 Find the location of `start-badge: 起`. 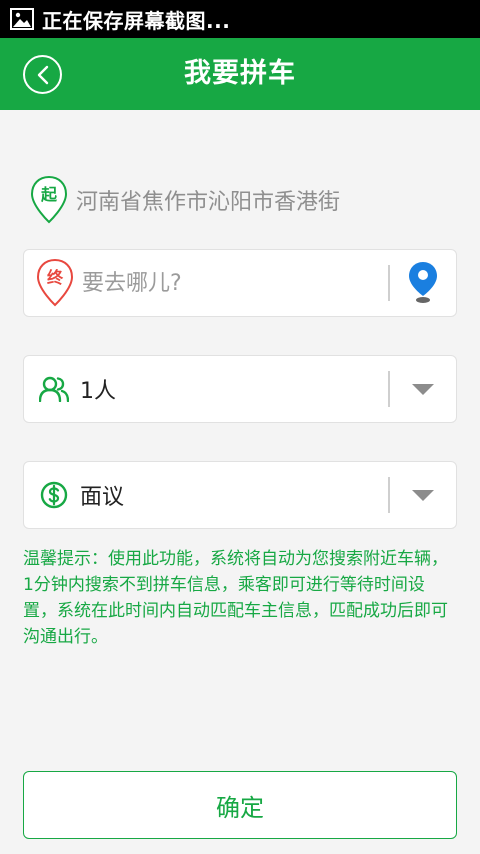

start-badge: 起 is located at coordinates (49, 194).